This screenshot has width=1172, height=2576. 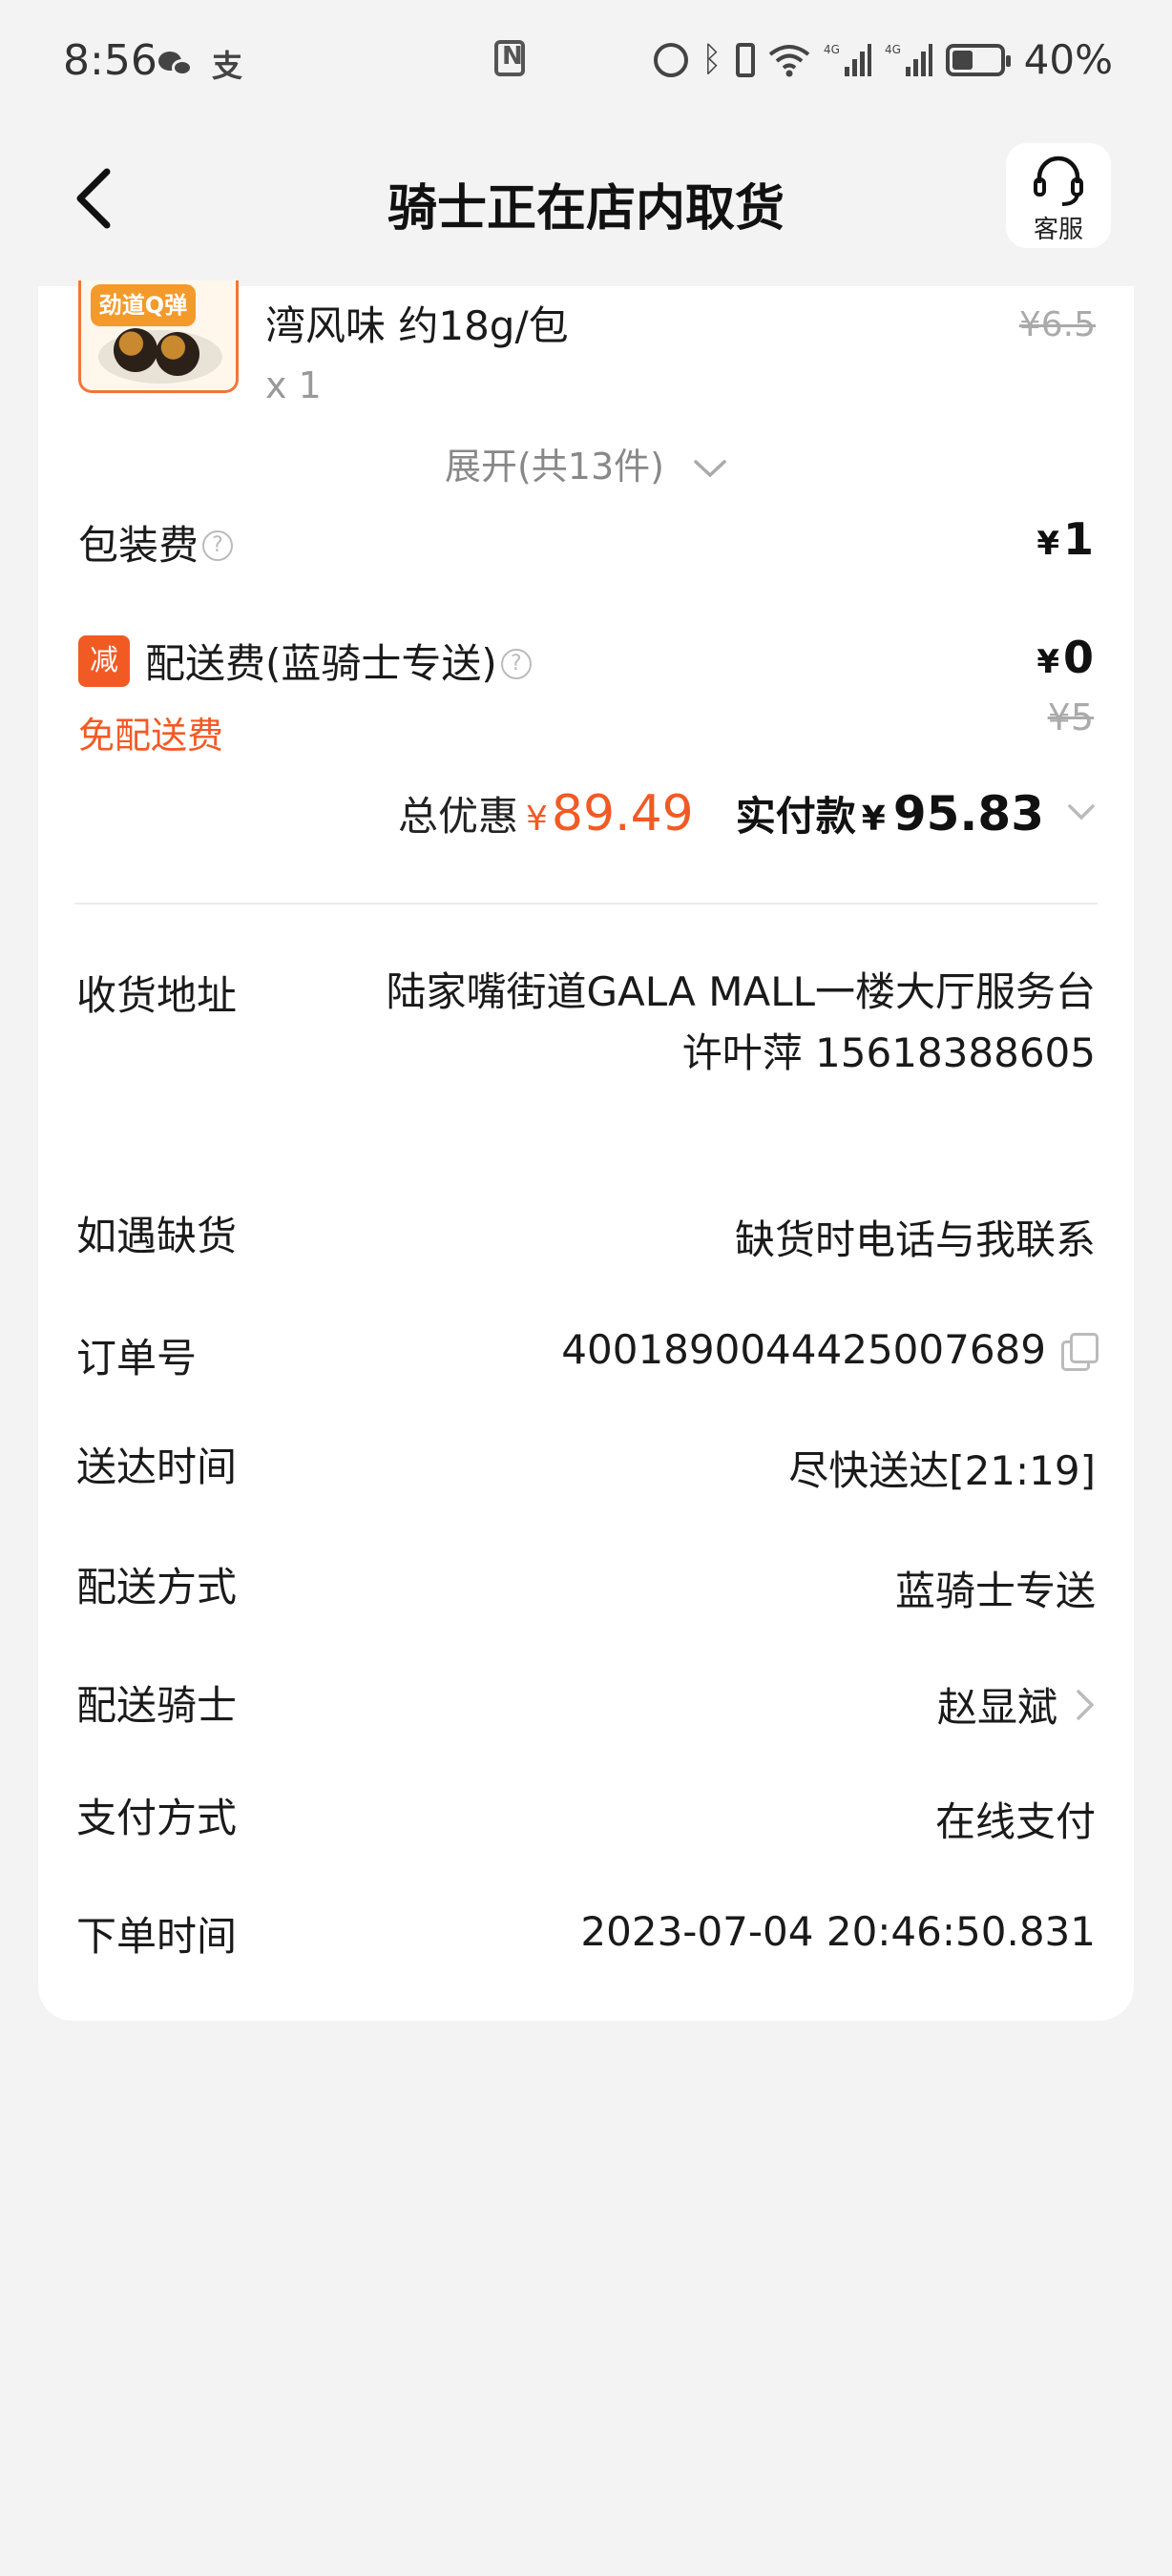 What do you see at coordinates (510, 58) in the screenshot?
I see `nfc-icon` at bounding box center [510, 58].